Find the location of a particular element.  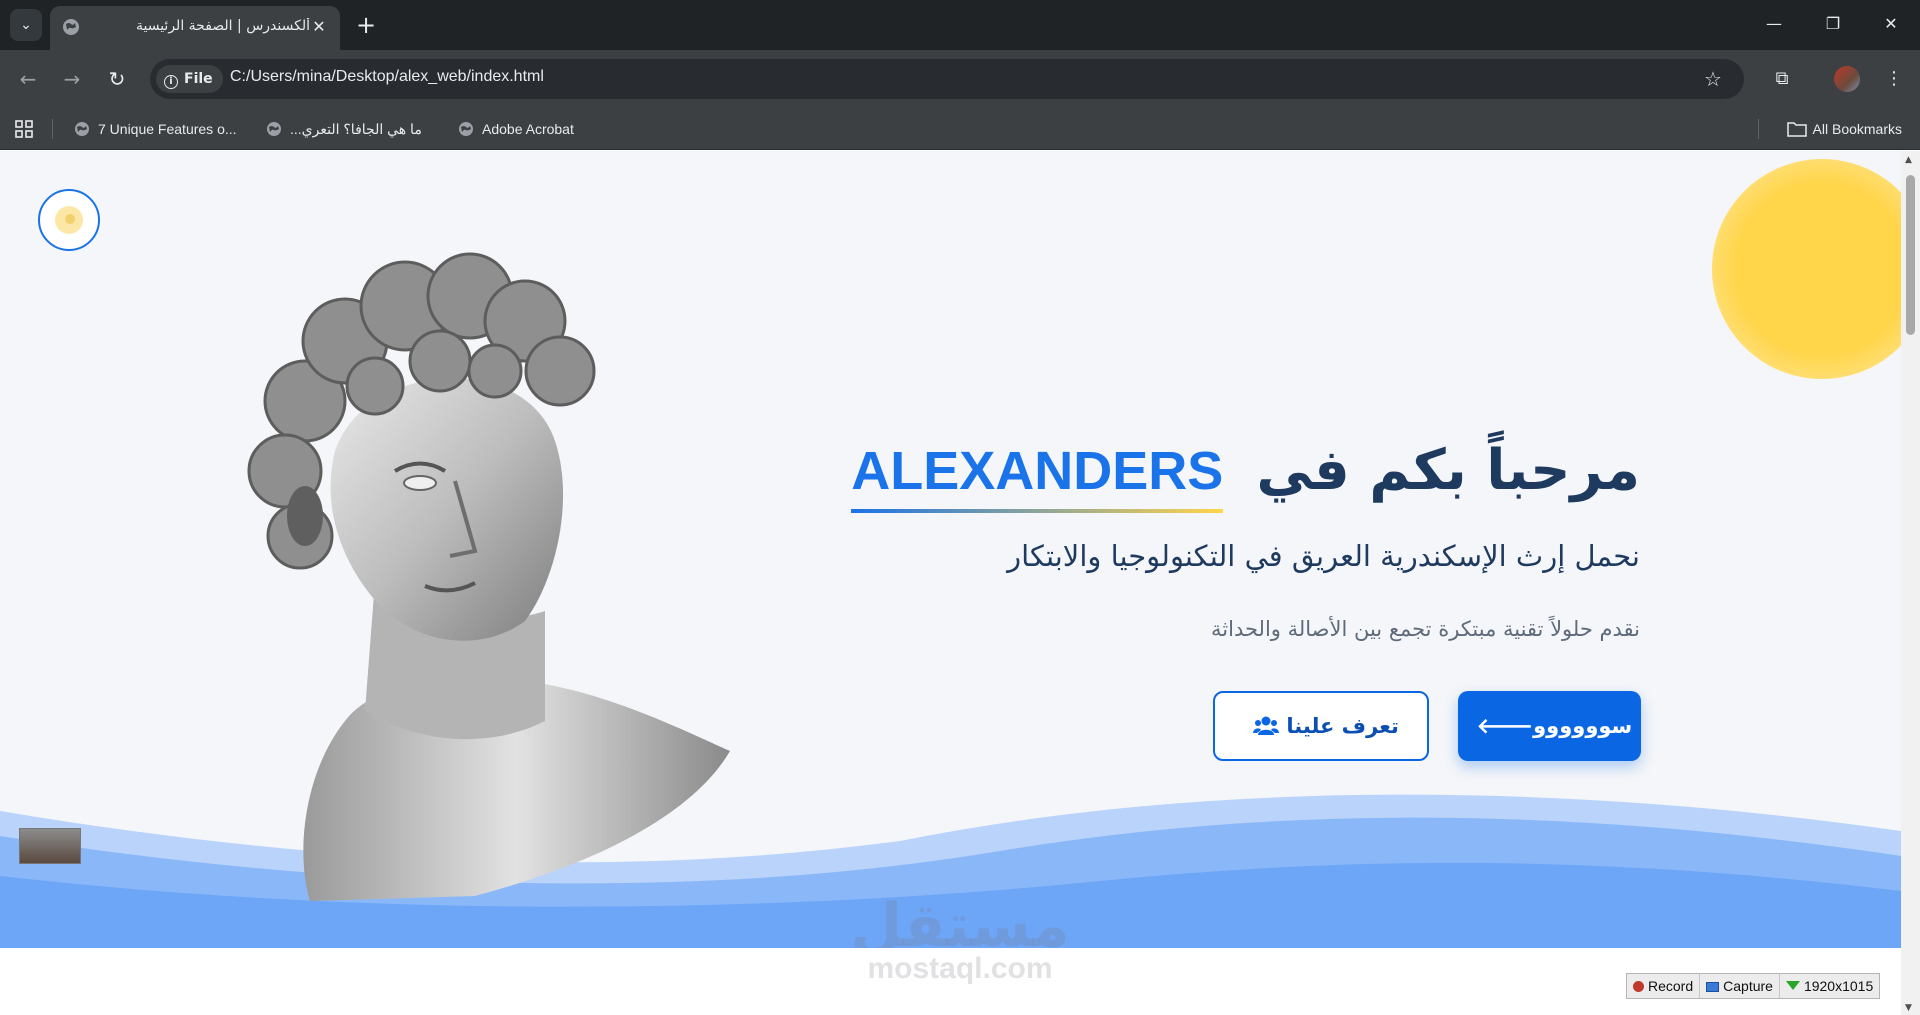

extensions-puzzle-icon: ⧉ is located at coordinates (1782, 79).